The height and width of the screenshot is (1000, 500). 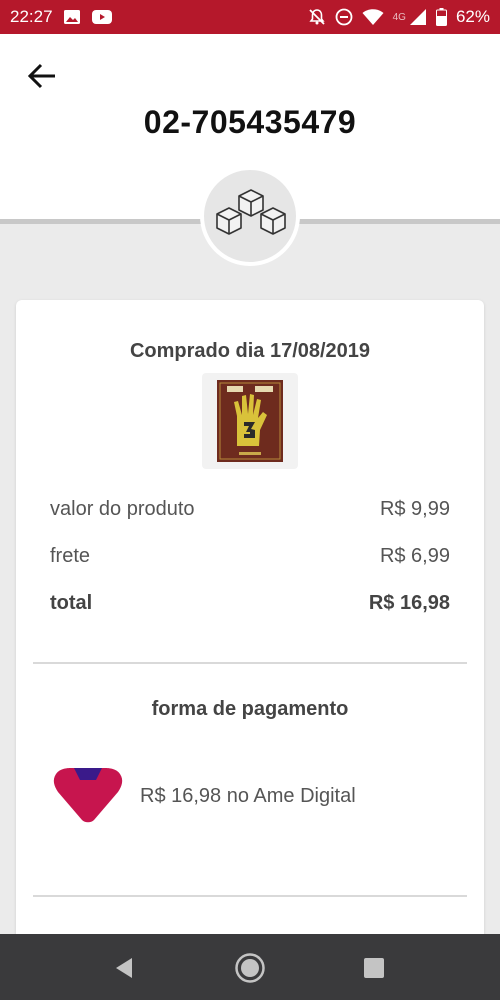 I want to click on price-row-shipping: frete R$ 6,99, so click(x=250, y=556).